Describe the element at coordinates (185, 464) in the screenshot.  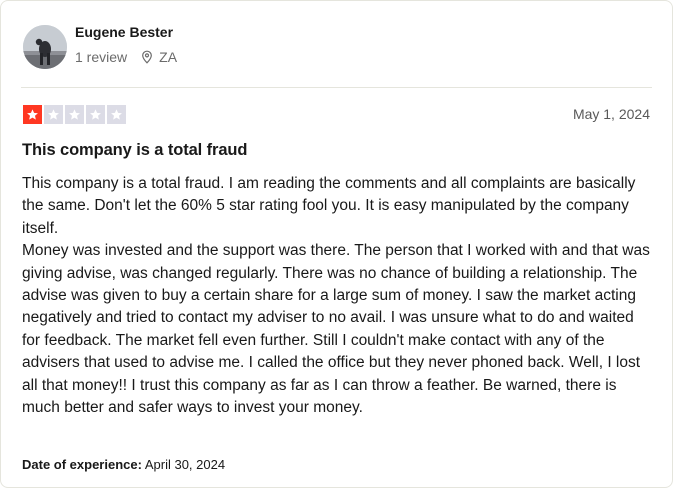
I see `experience-date: April 30, 2024` at that location.